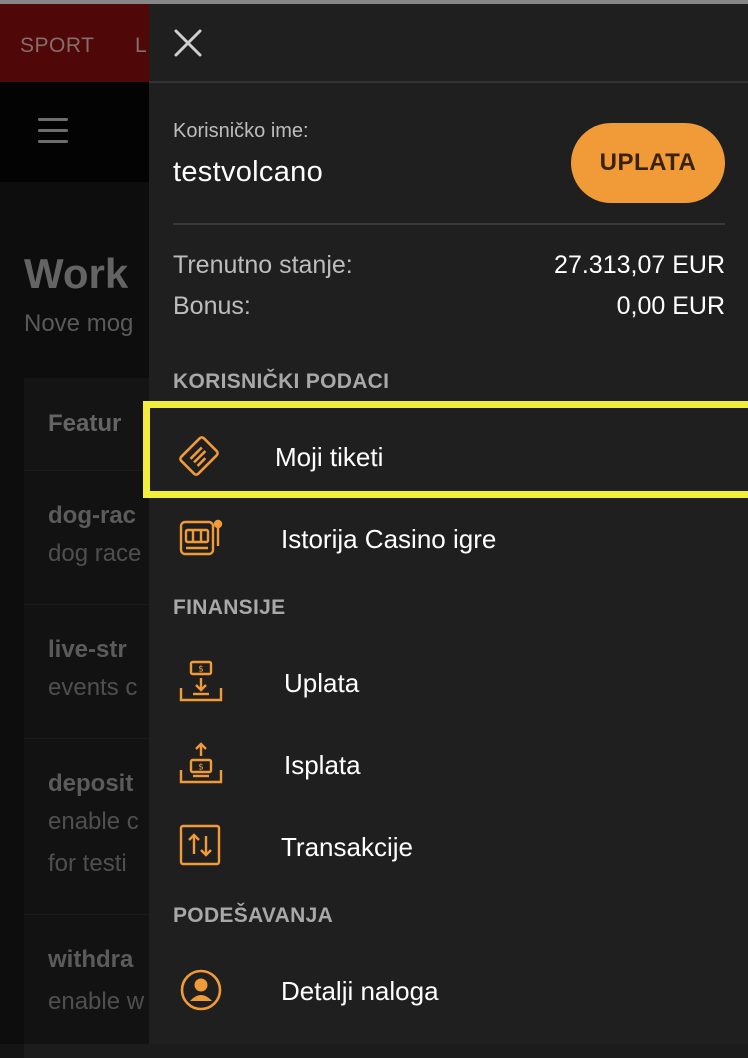 Image resolution: width=748 pixels, height=1058 pixels. What do you see at coordinates (201, 990) in the screenshot?
I see `user-circle-icon` at bounding box center [201, 990].